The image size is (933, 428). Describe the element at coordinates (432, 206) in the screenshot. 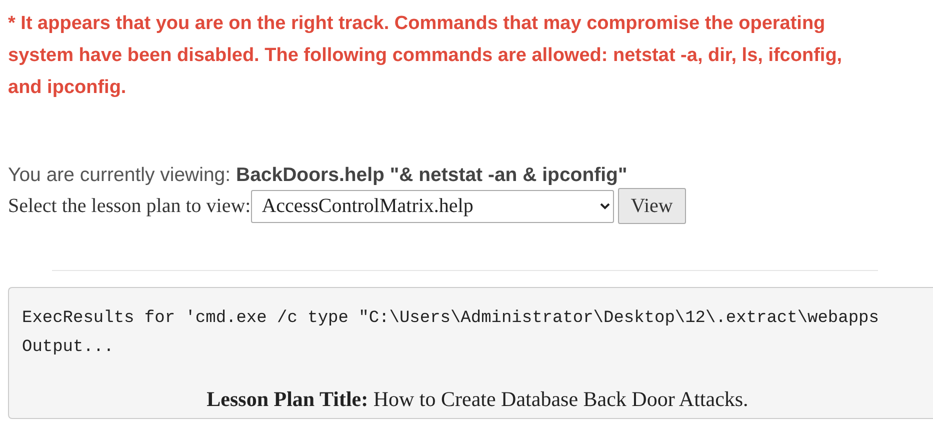

I see `lesson-select: AccessControlMatrix.help` at that location.